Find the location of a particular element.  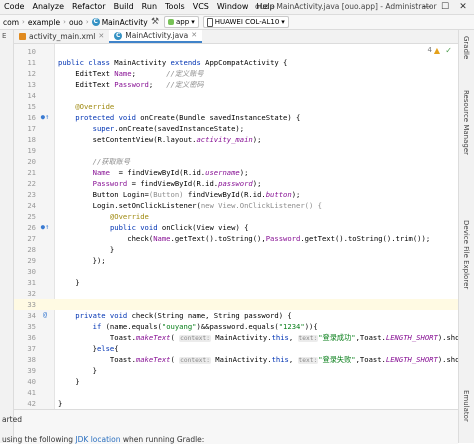

breadcrumb-file: C MainActivity is located at coordinates (120, 22).